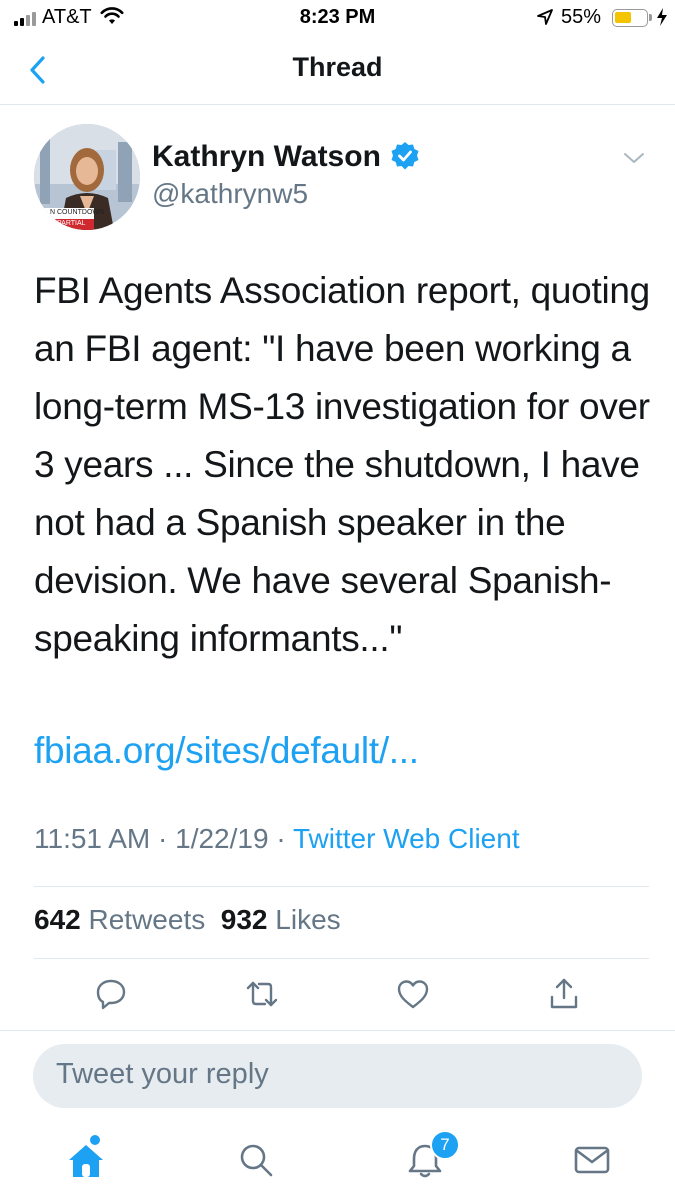 The height and width of the screenshot is (1200, 675). I want to click on tweet-meta: 11:51 AM · 1/22/19 · Twitter Web Client, so click(277, 839).